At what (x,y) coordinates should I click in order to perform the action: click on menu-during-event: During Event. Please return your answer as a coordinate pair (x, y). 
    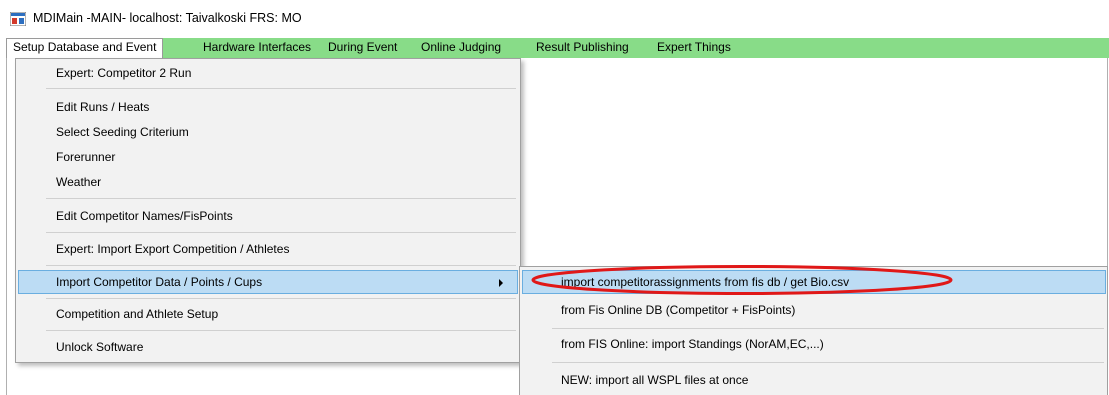
    Looking at the image, I should click on (362, 48).